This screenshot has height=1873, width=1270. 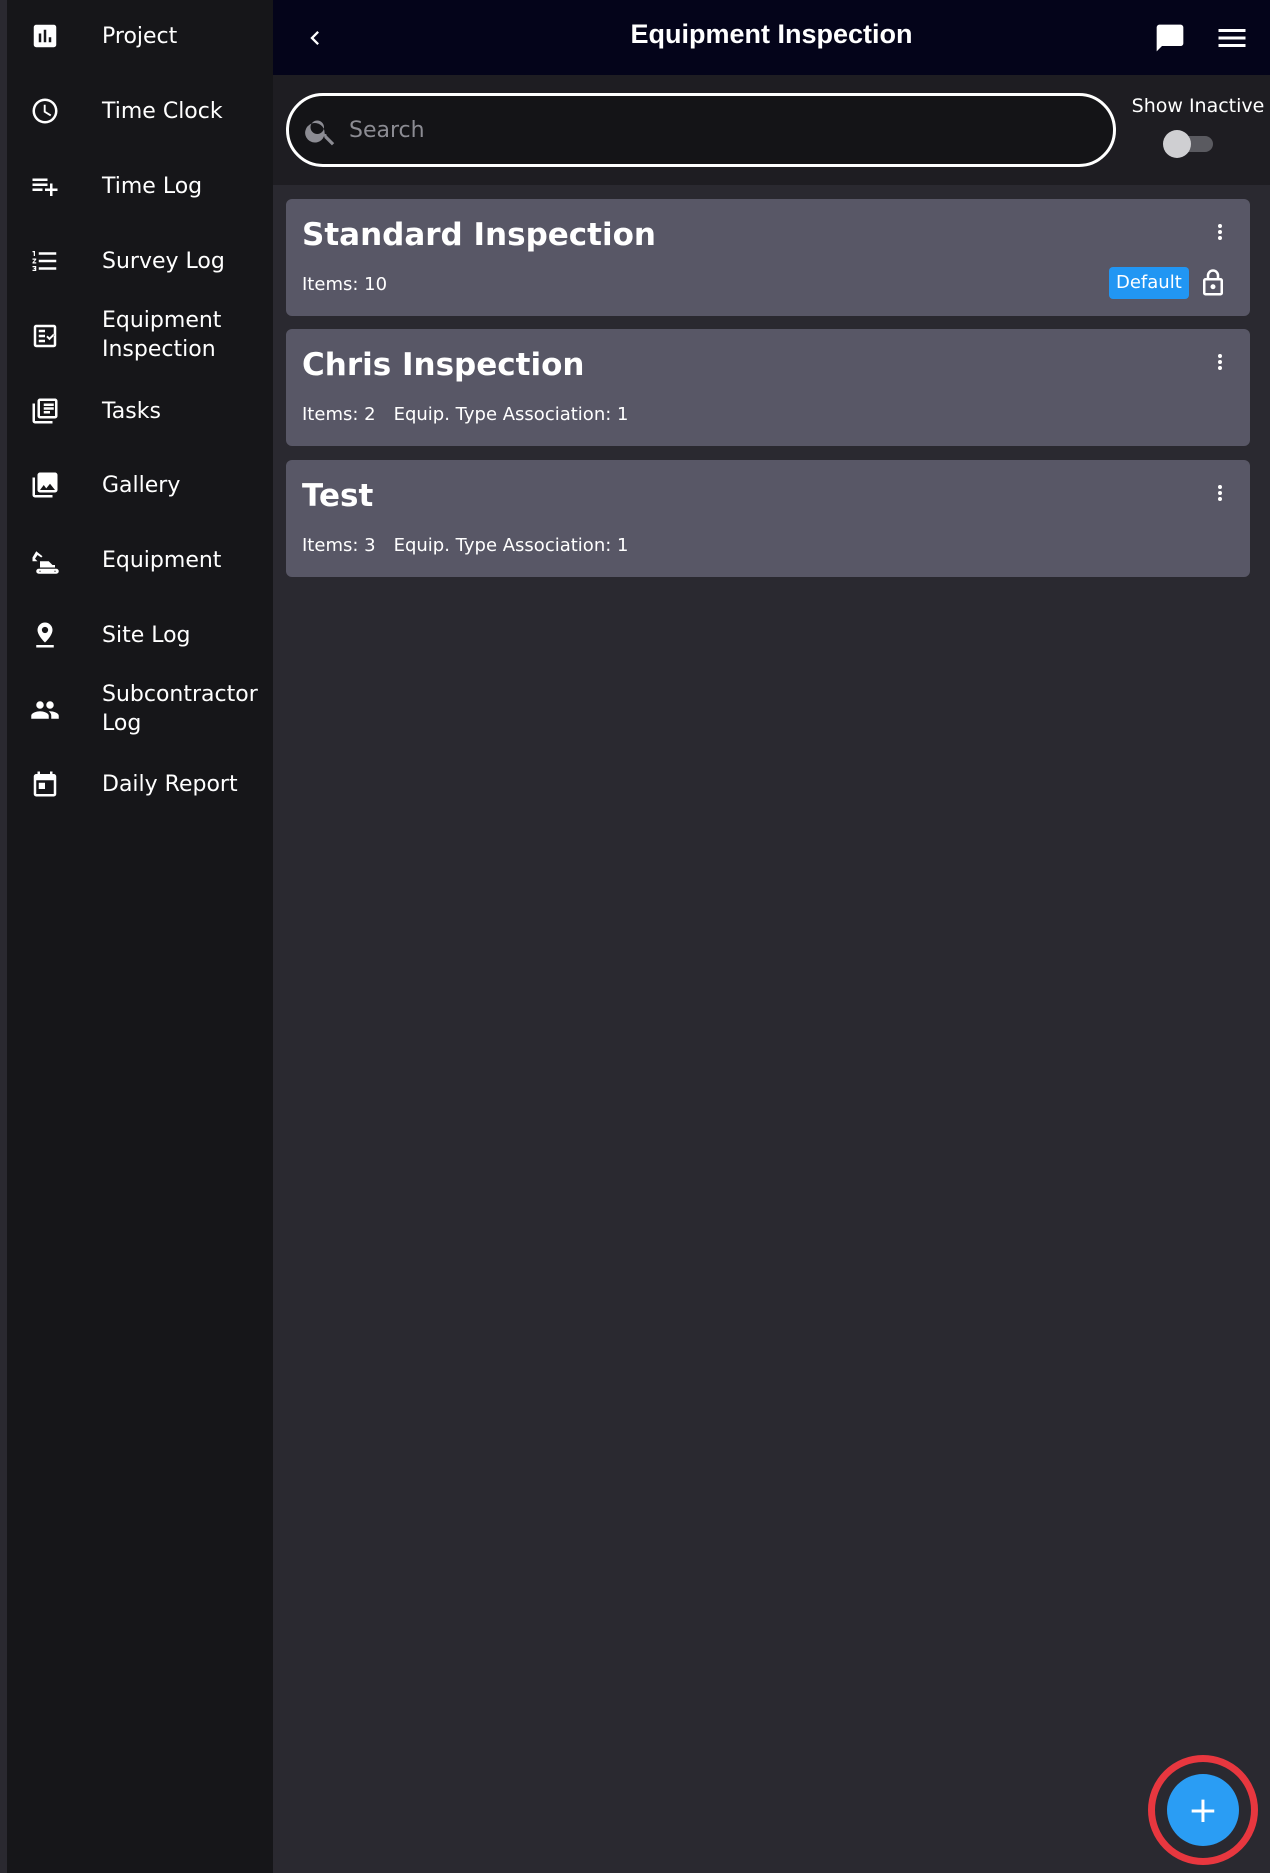 I want to click on sidebar-item-label: Site Log, so click(x=146, y=635).